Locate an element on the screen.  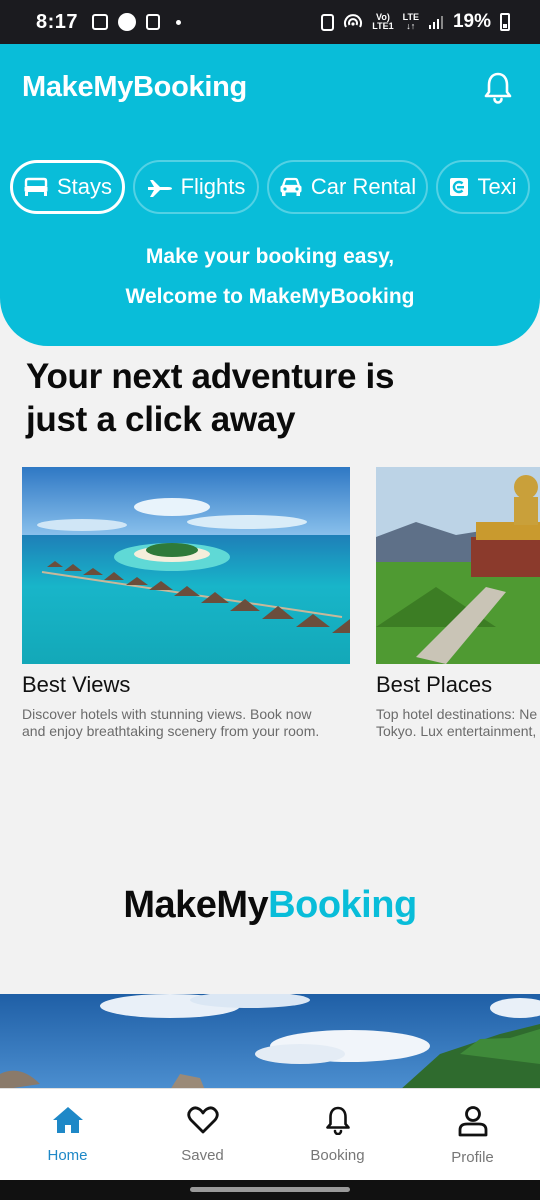
tab-stays-label: Stays is located at coordinates (84, 186).